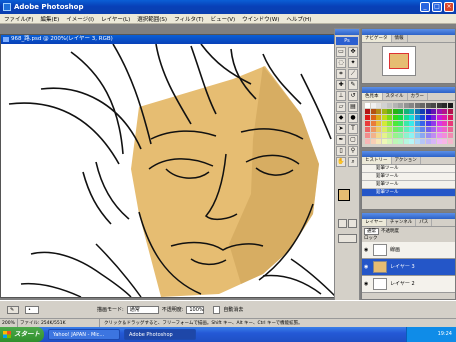 Image resolution: width=456 pixels, height=342 pixels. I want to click on menu-view: ビュー(V), so click(223, 19).